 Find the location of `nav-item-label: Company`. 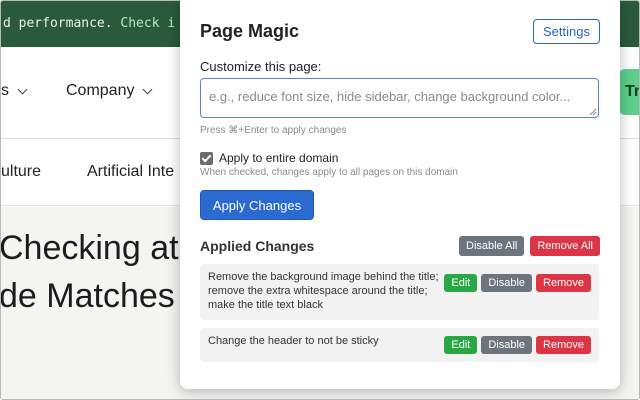

nav-item-label: Company is located at coordinates (100, 90).